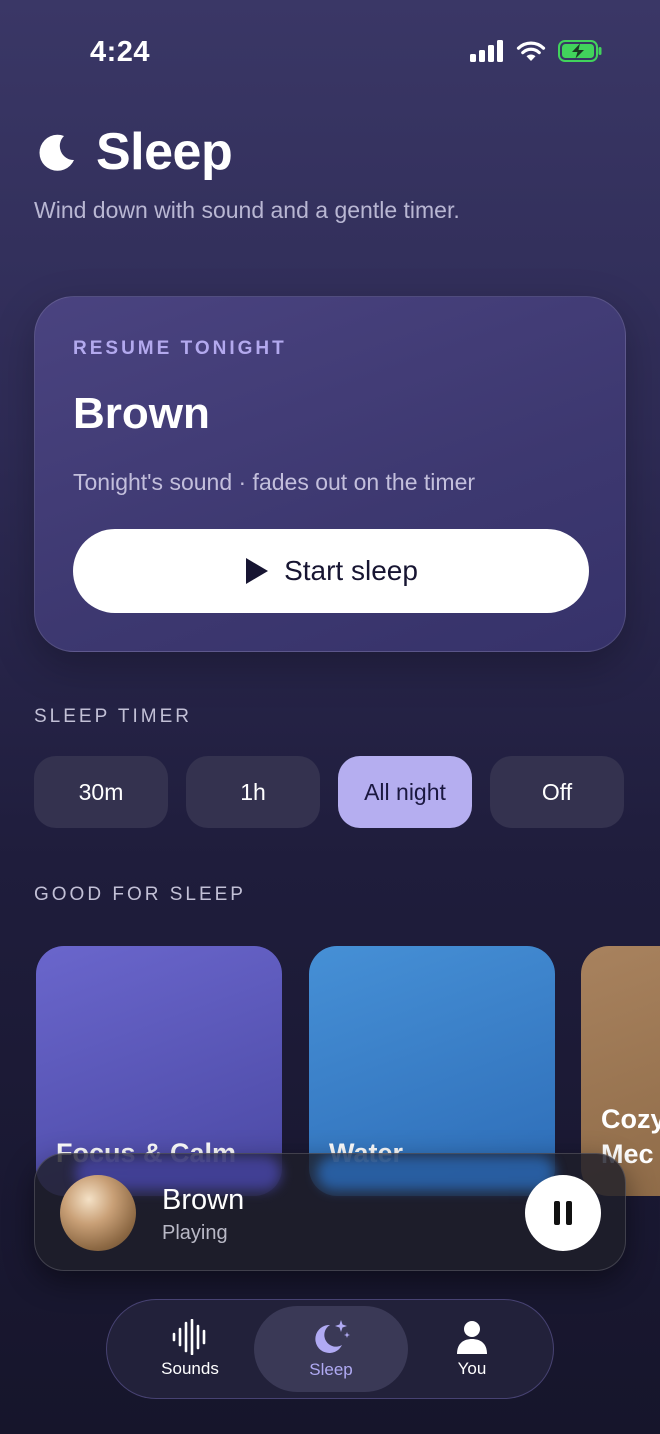 The image size is (660, 1434). What do you see at coordinates (330, 1212) in the screenshot?
I see `now-playing-bar: Brown Playing` at bounding box center [330, 1212].